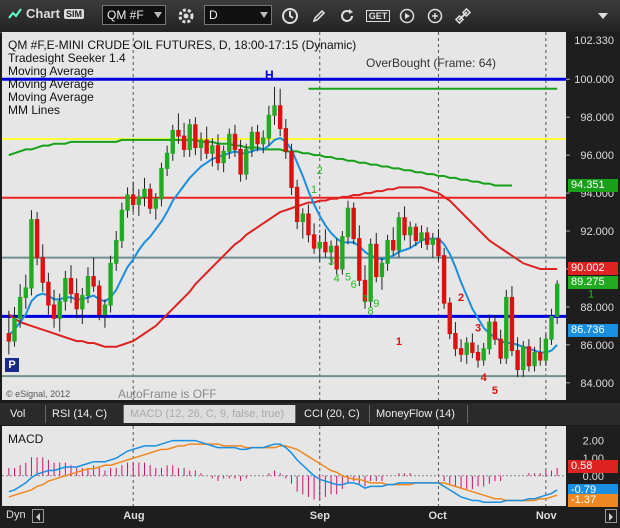  What do you see at coordinates (354, 285) in the screenshot?
I see `setup-count-green: 6` at bounding box center [354, 285].